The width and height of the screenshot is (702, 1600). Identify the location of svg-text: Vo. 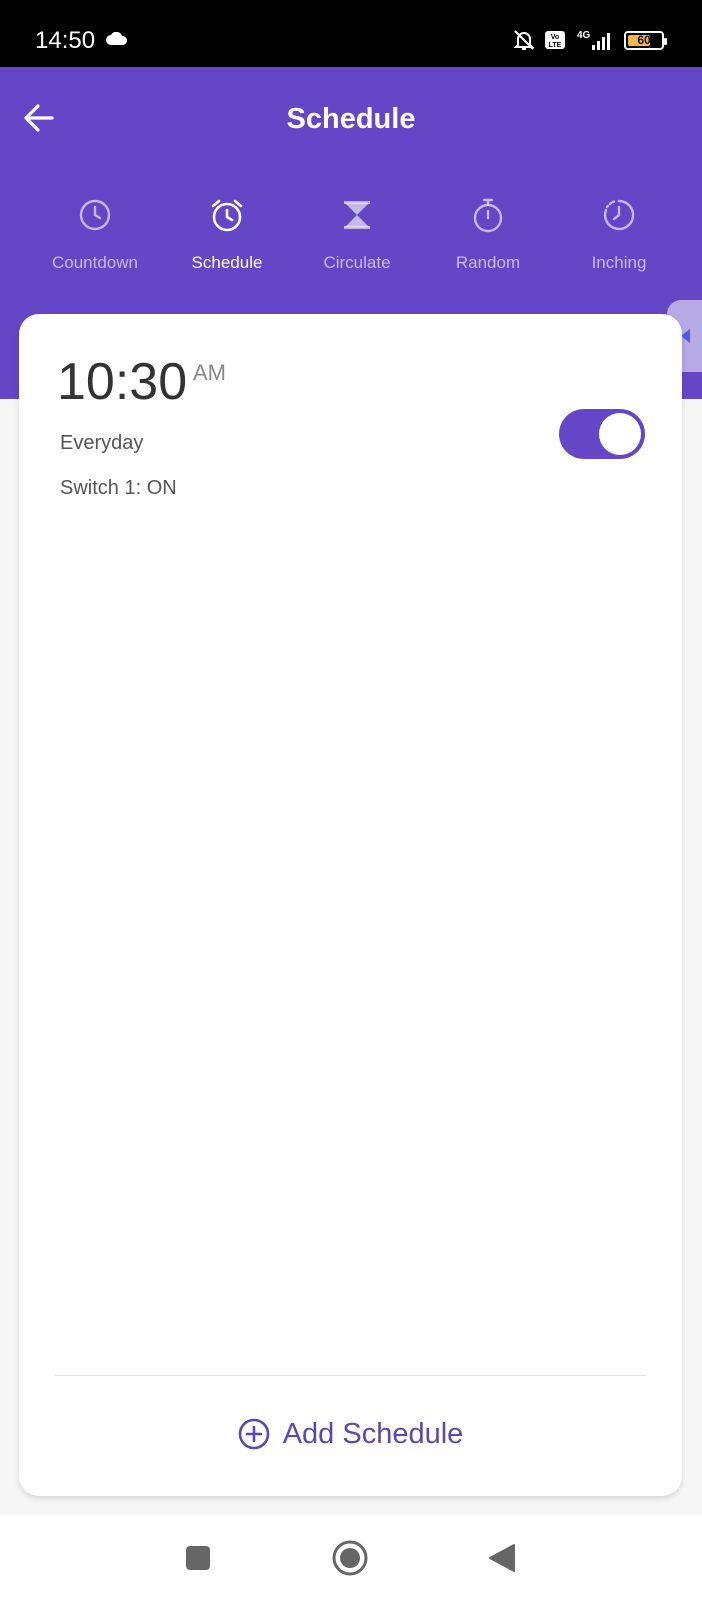
(555, 37).